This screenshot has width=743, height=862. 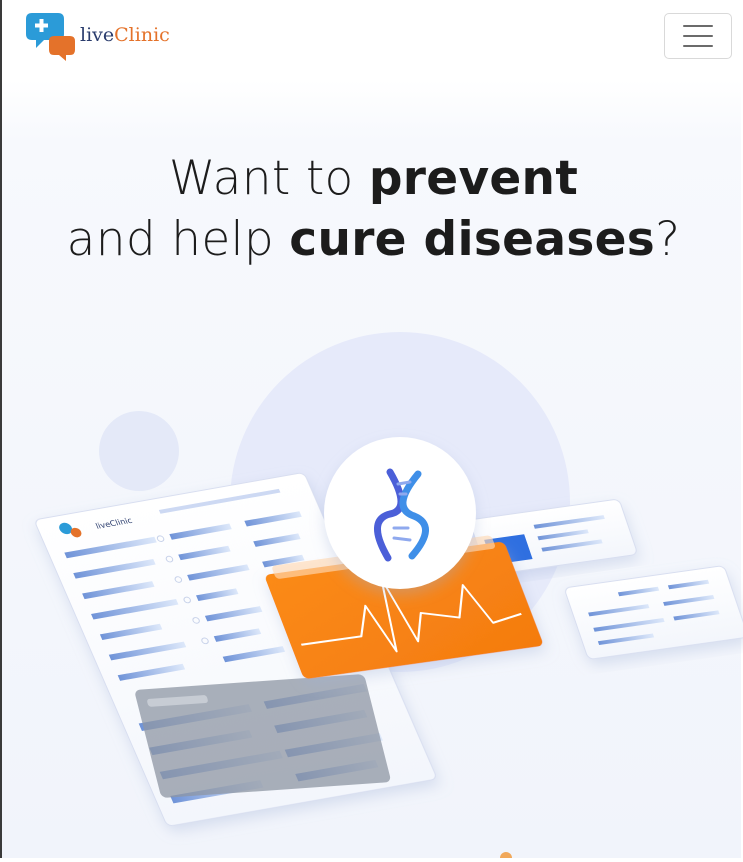 I want to click on hamburger-menu-icon, so click(x=698, y=36).